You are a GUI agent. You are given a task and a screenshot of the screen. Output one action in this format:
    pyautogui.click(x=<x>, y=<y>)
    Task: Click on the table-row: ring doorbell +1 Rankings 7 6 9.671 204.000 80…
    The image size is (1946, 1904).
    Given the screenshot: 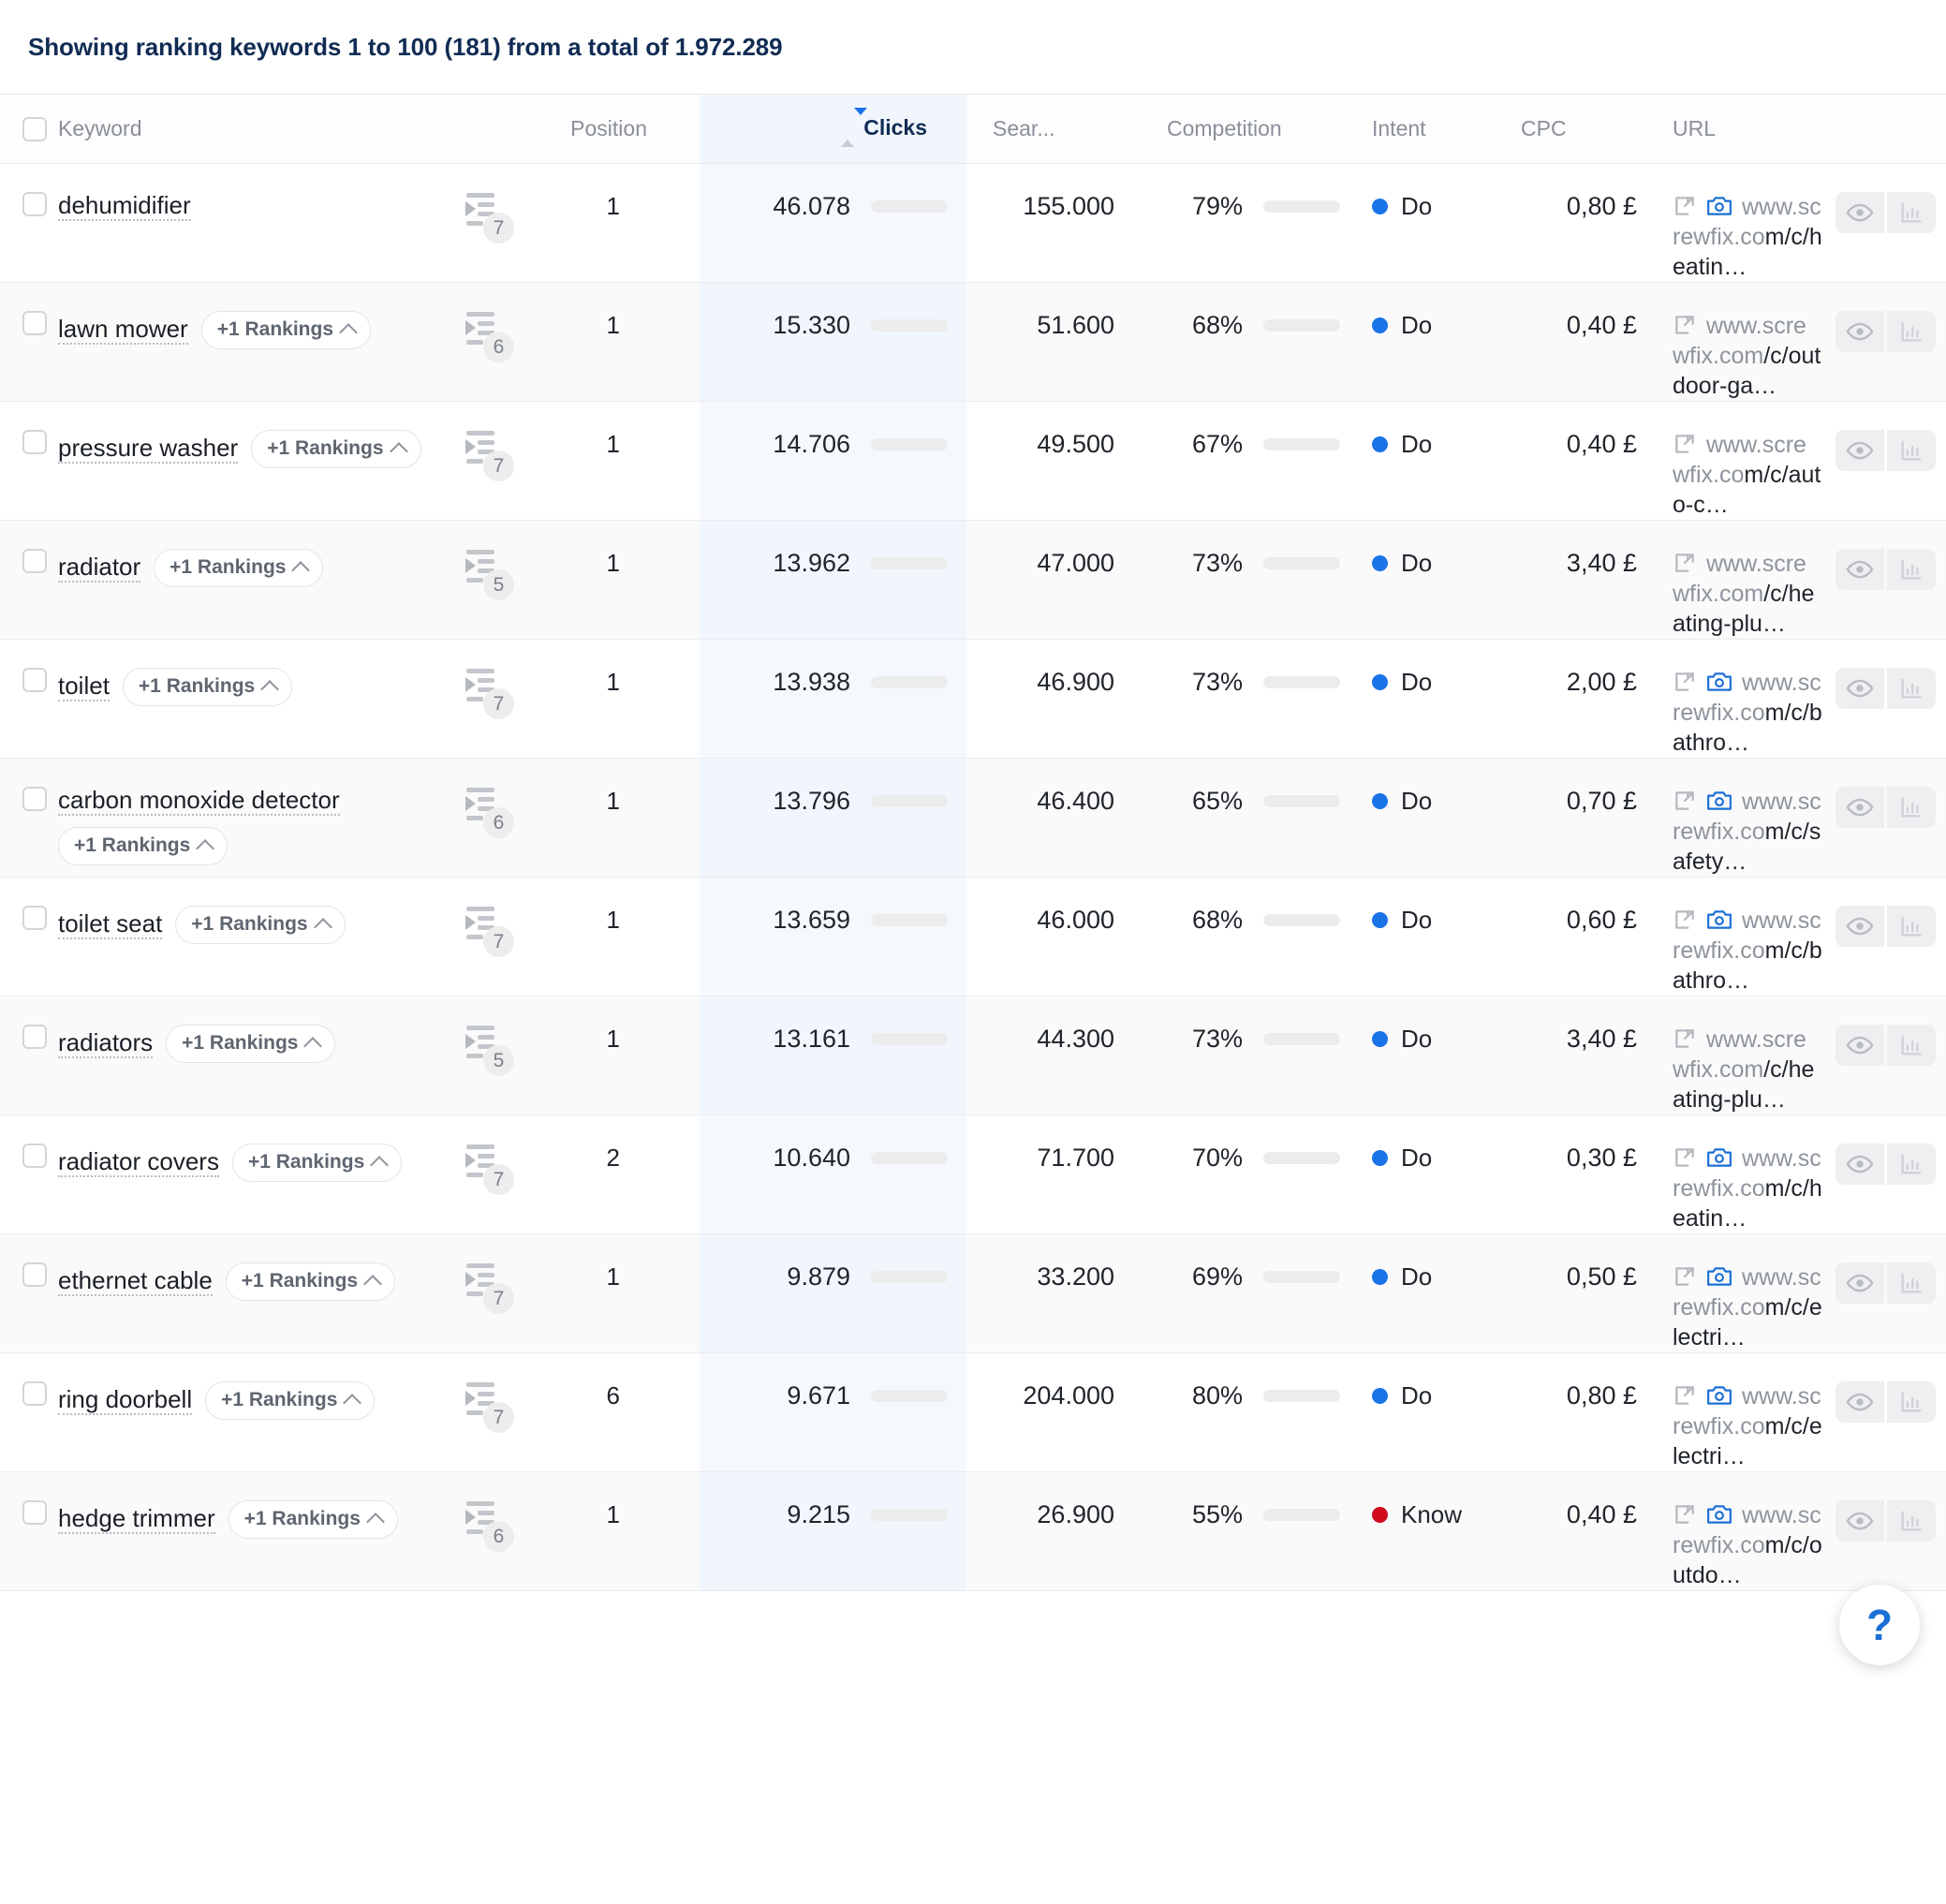 What is the action you would take?
    pyautogui.click(x=973, y=1412)
    